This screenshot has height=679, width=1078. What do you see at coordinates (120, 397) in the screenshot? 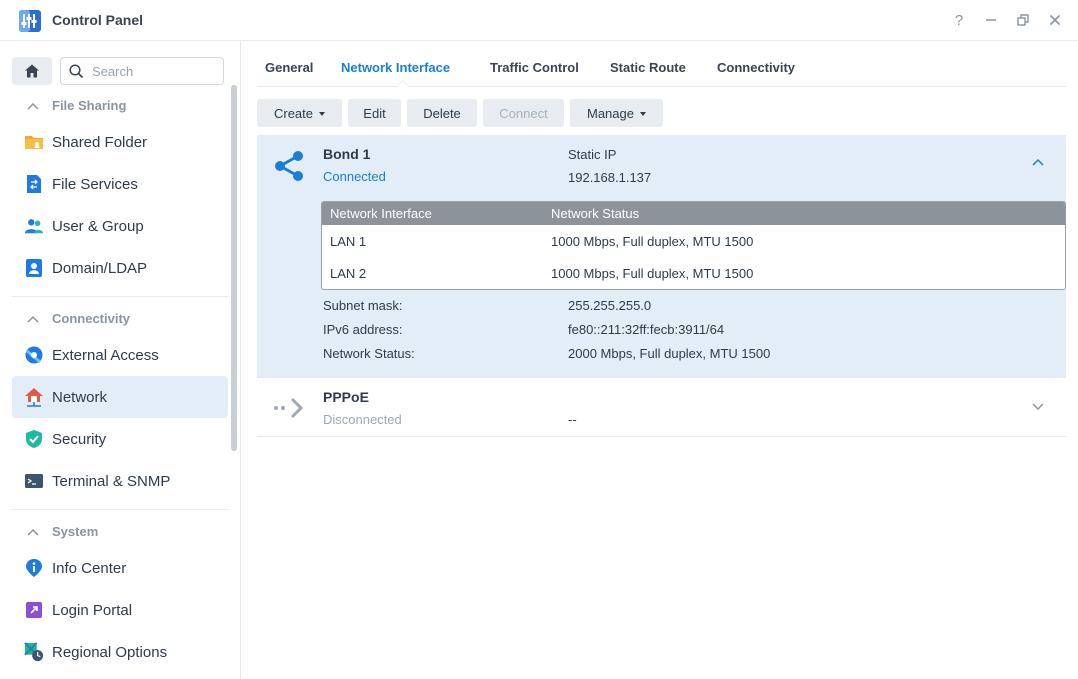
I see `sidebar-item-network: Network` at bounding box center [120, 397].